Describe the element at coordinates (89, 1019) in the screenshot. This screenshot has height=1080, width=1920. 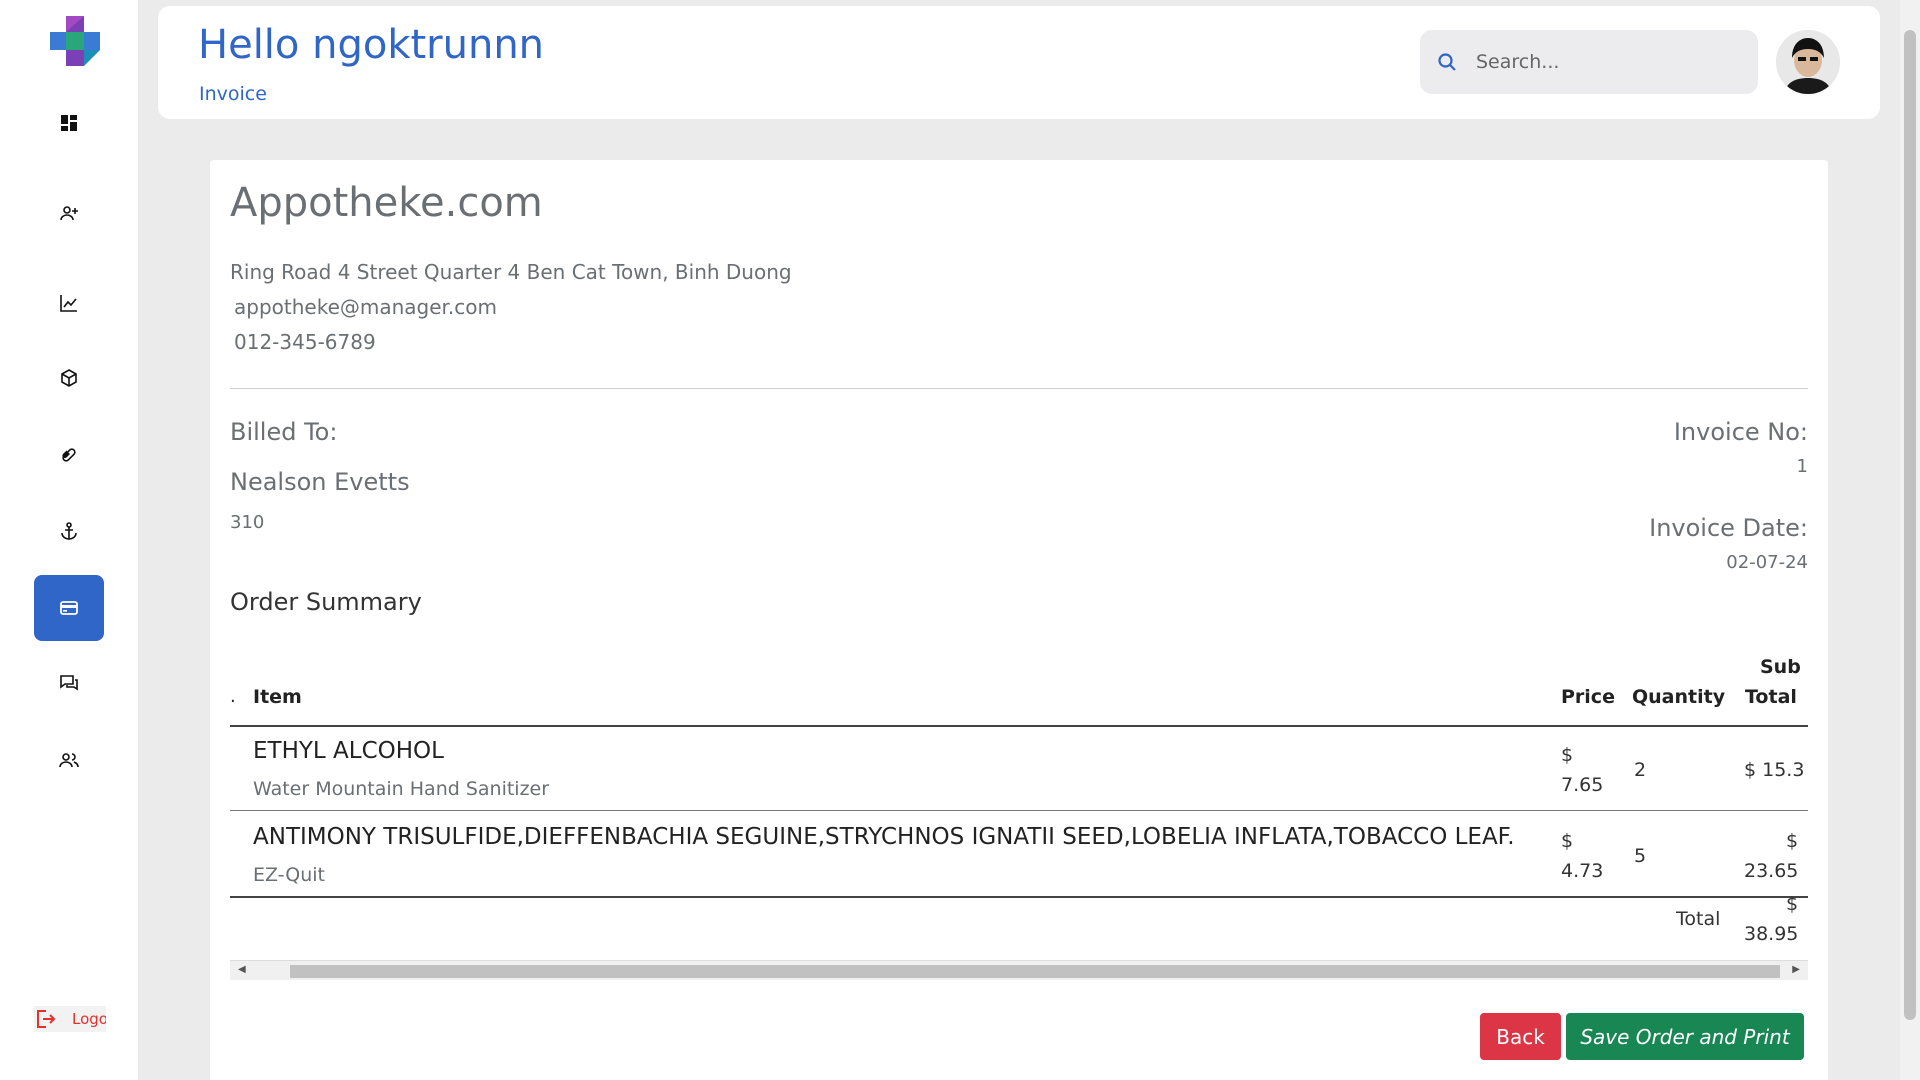
I see `logout-label: Logout` at that location.